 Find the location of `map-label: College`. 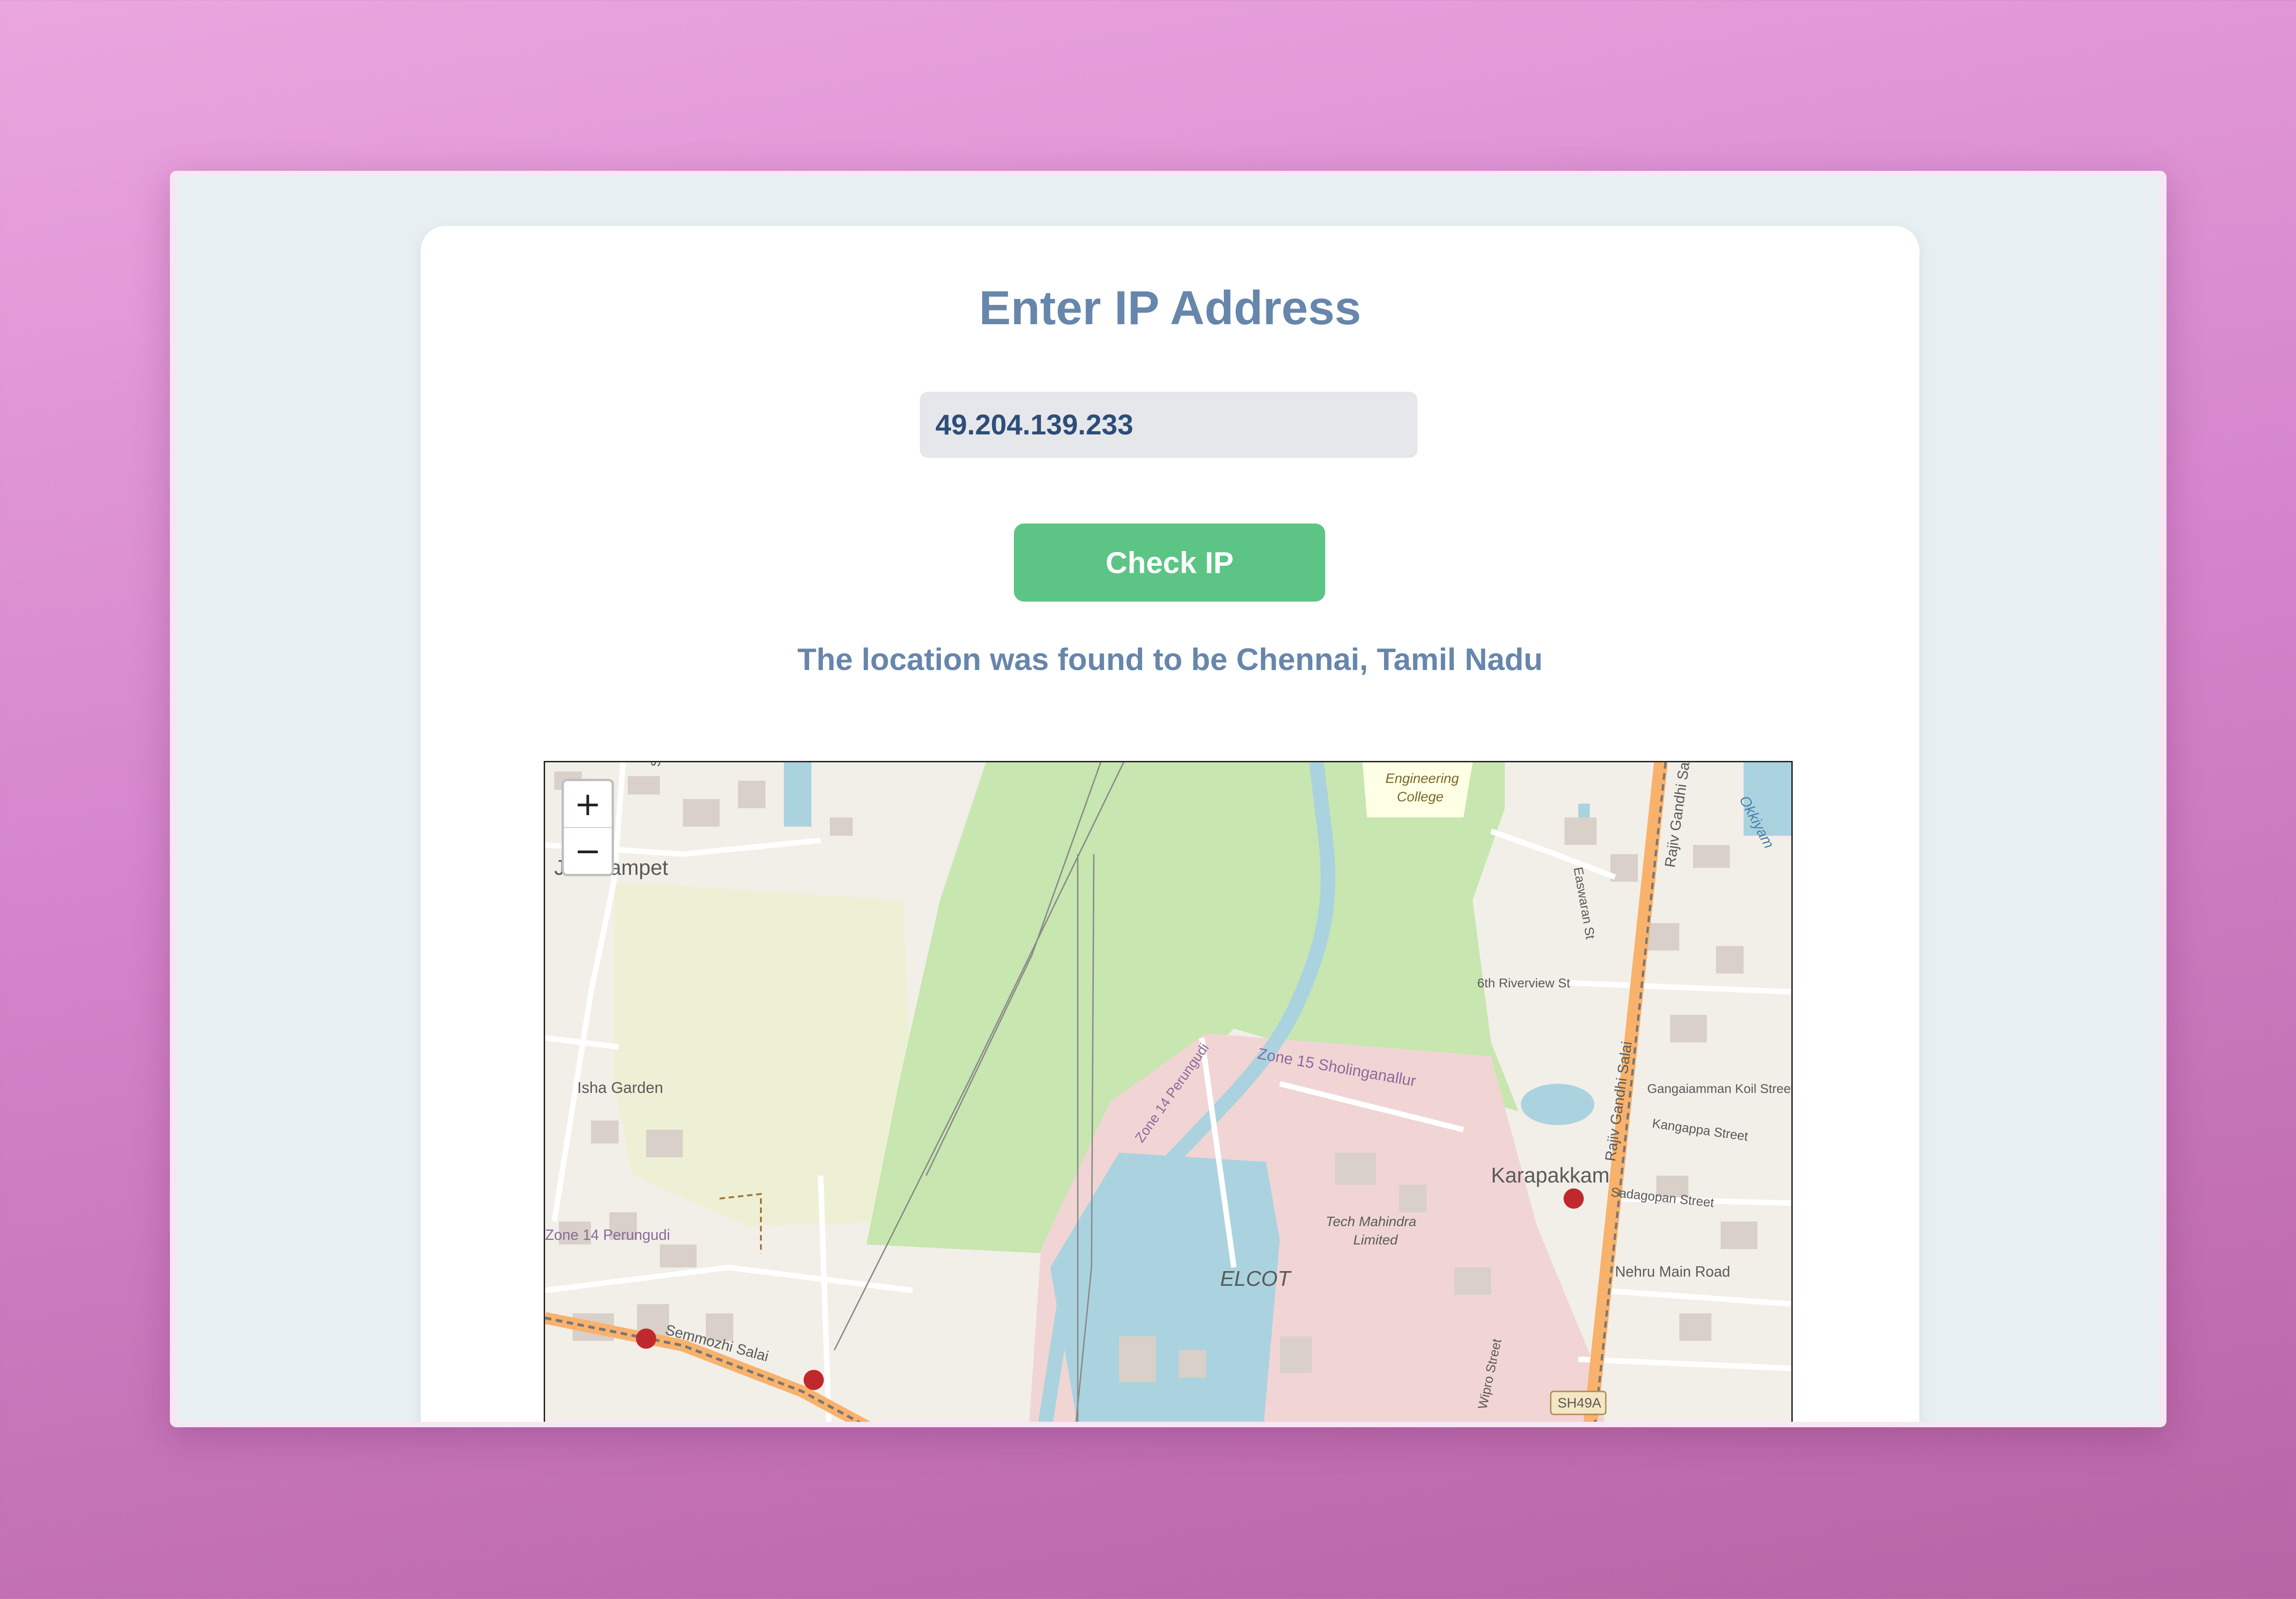

map-label: College is located at coordinates (1420, 797).